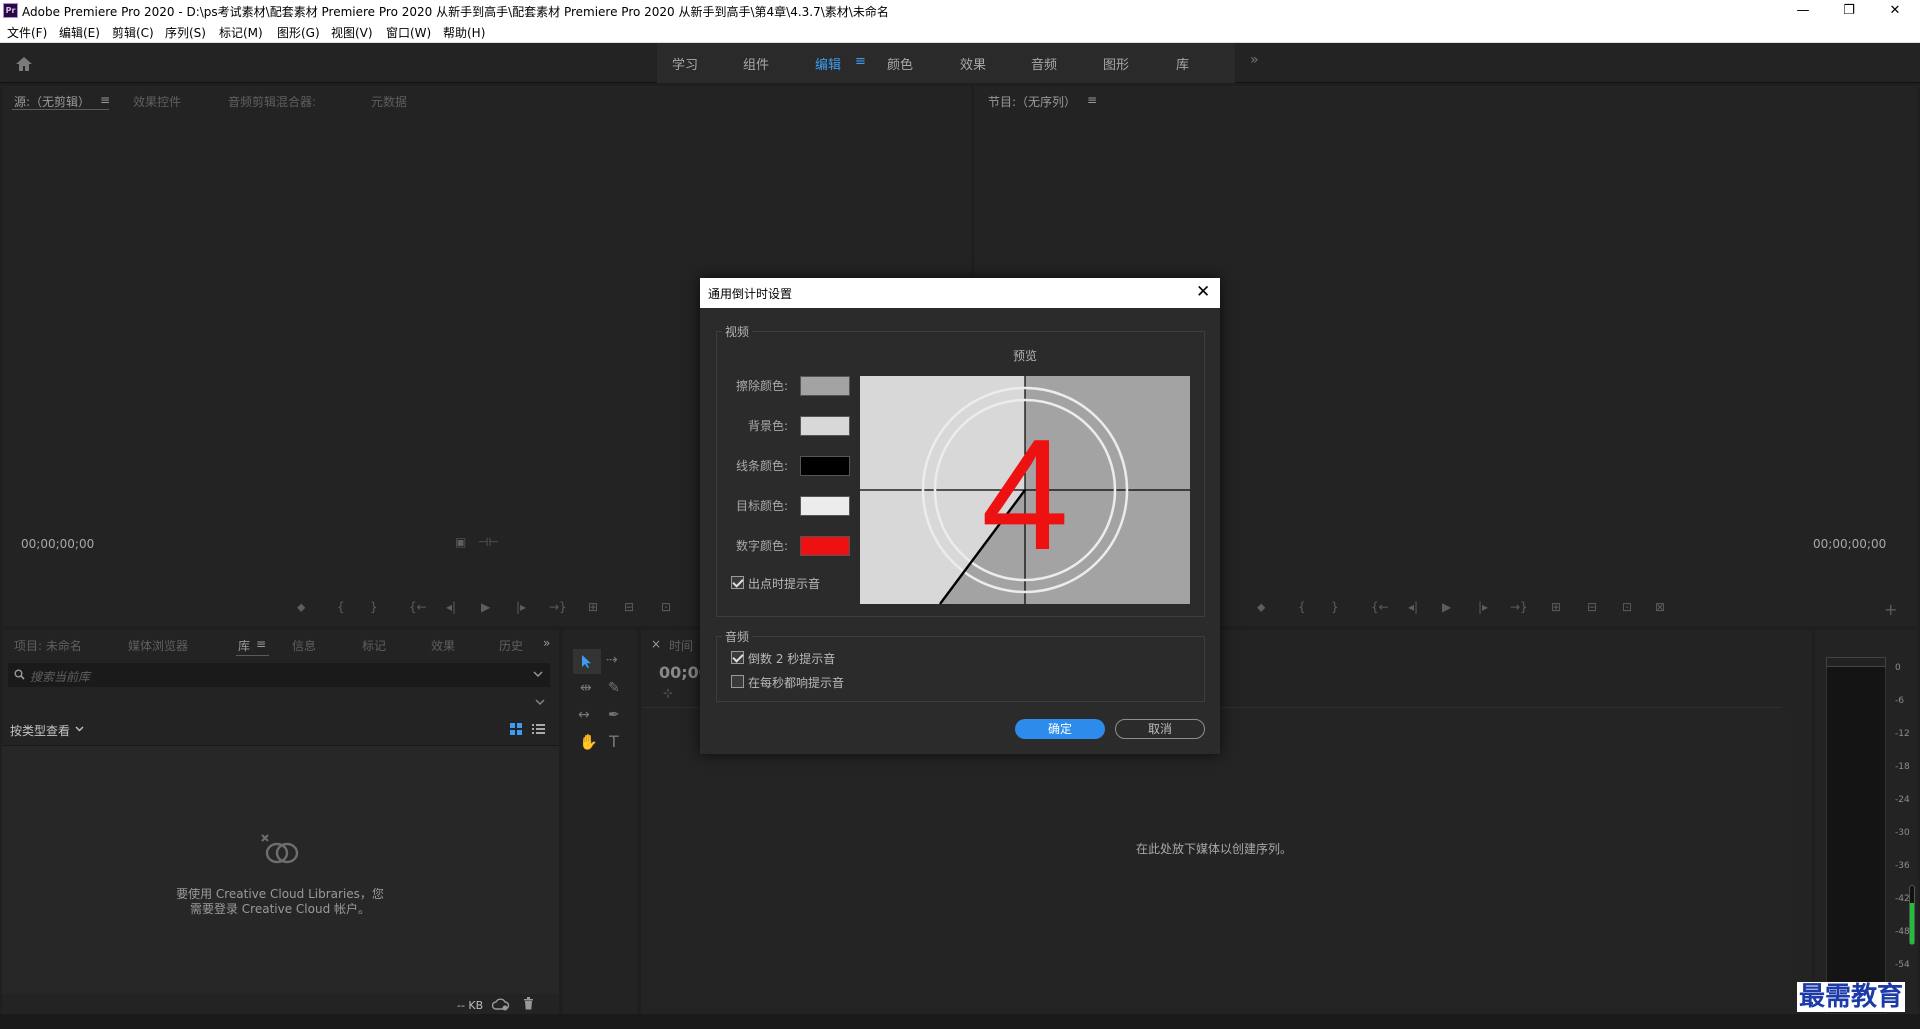  What do you see at coordinates (1182, 63) in the screenshot?
I see `workspace-tab-libraries: 库` at bounding box center [1182, 63].